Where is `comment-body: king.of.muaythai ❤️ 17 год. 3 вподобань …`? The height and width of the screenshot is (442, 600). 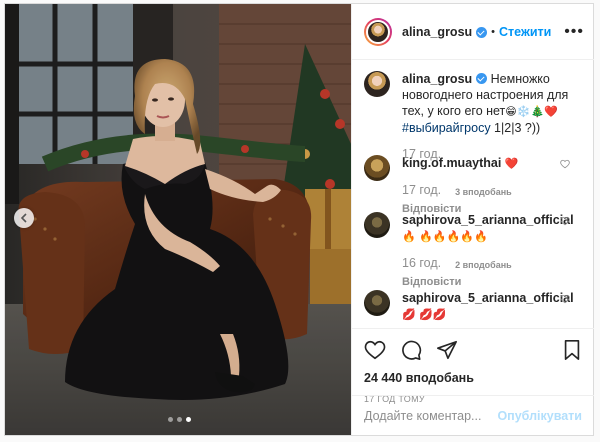 comment-body: king.of.muaythai ❤️ 17 год. 3 вподобань … is located at coordinates (489, 185).